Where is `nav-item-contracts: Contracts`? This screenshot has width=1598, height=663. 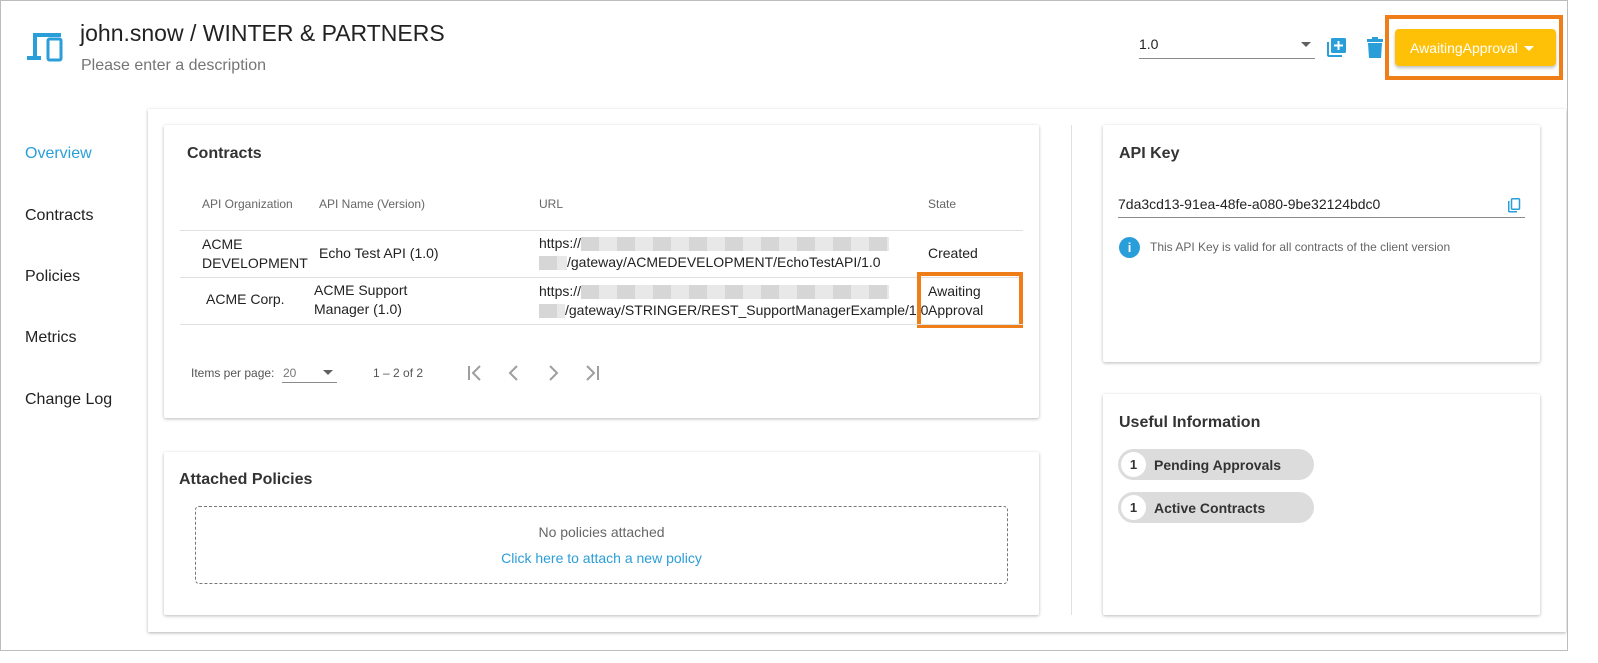 nav-item-contracts: Contracts is located at coordinates (59, 216).